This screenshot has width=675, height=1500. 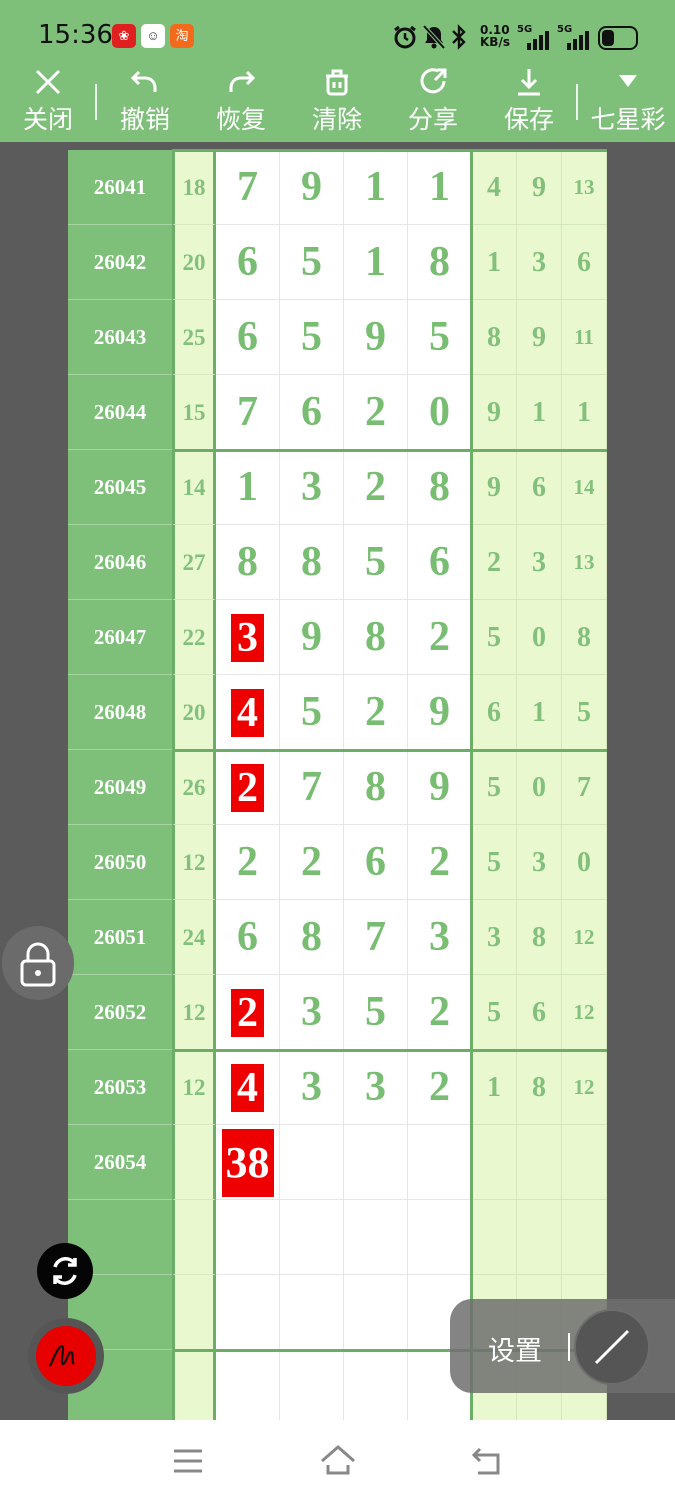 I want to click on issue-number: 26044, so click(x=120, y=412).